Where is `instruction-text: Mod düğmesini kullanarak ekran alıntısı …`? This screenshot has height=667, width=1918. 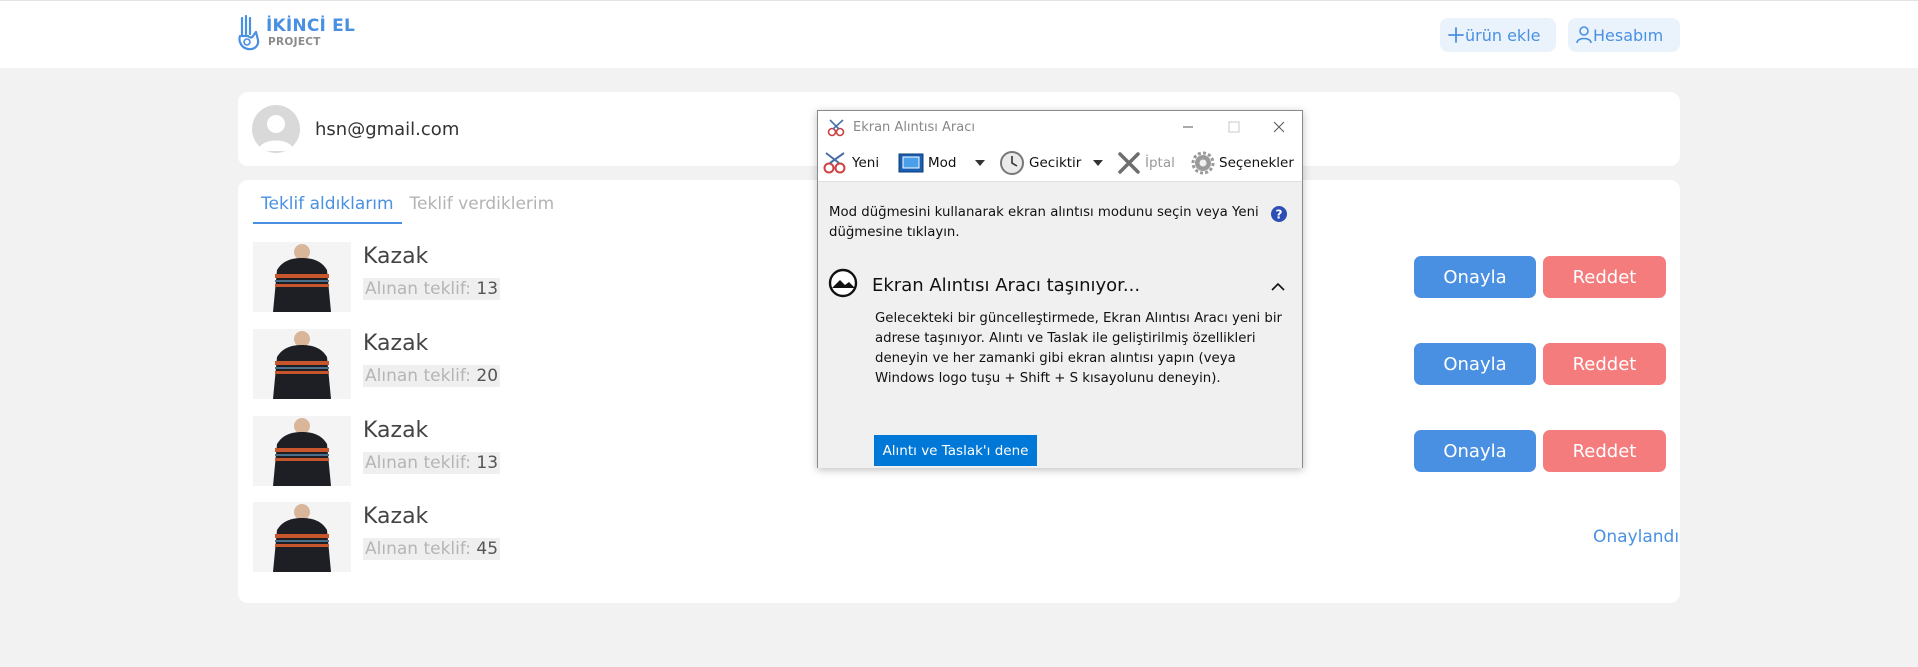 instruction-text: Mod düğmesini kullanarak ekran alıntısı … is located at coordinates (1044, 222).